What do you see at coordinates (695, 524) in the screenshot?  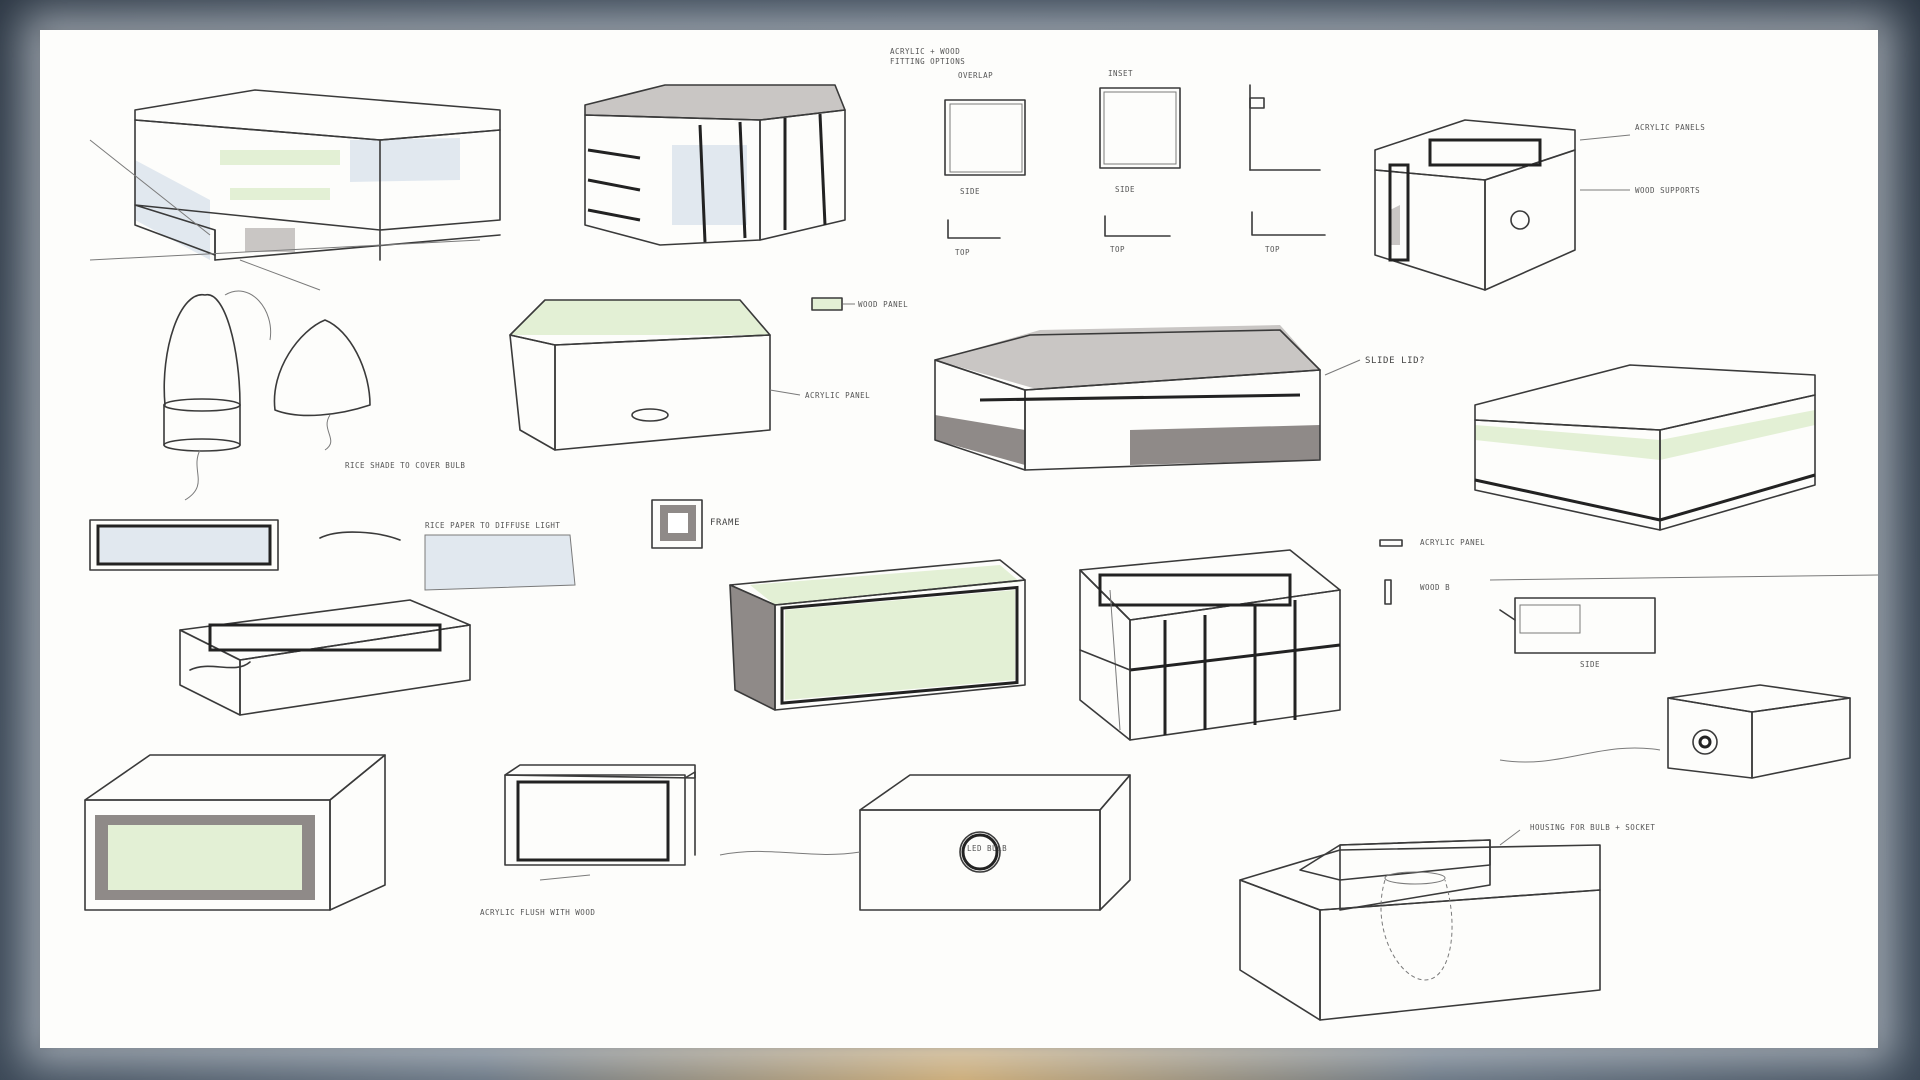 I see `sketch-frame-detail: FRAME` at bounding box center [695, 524].